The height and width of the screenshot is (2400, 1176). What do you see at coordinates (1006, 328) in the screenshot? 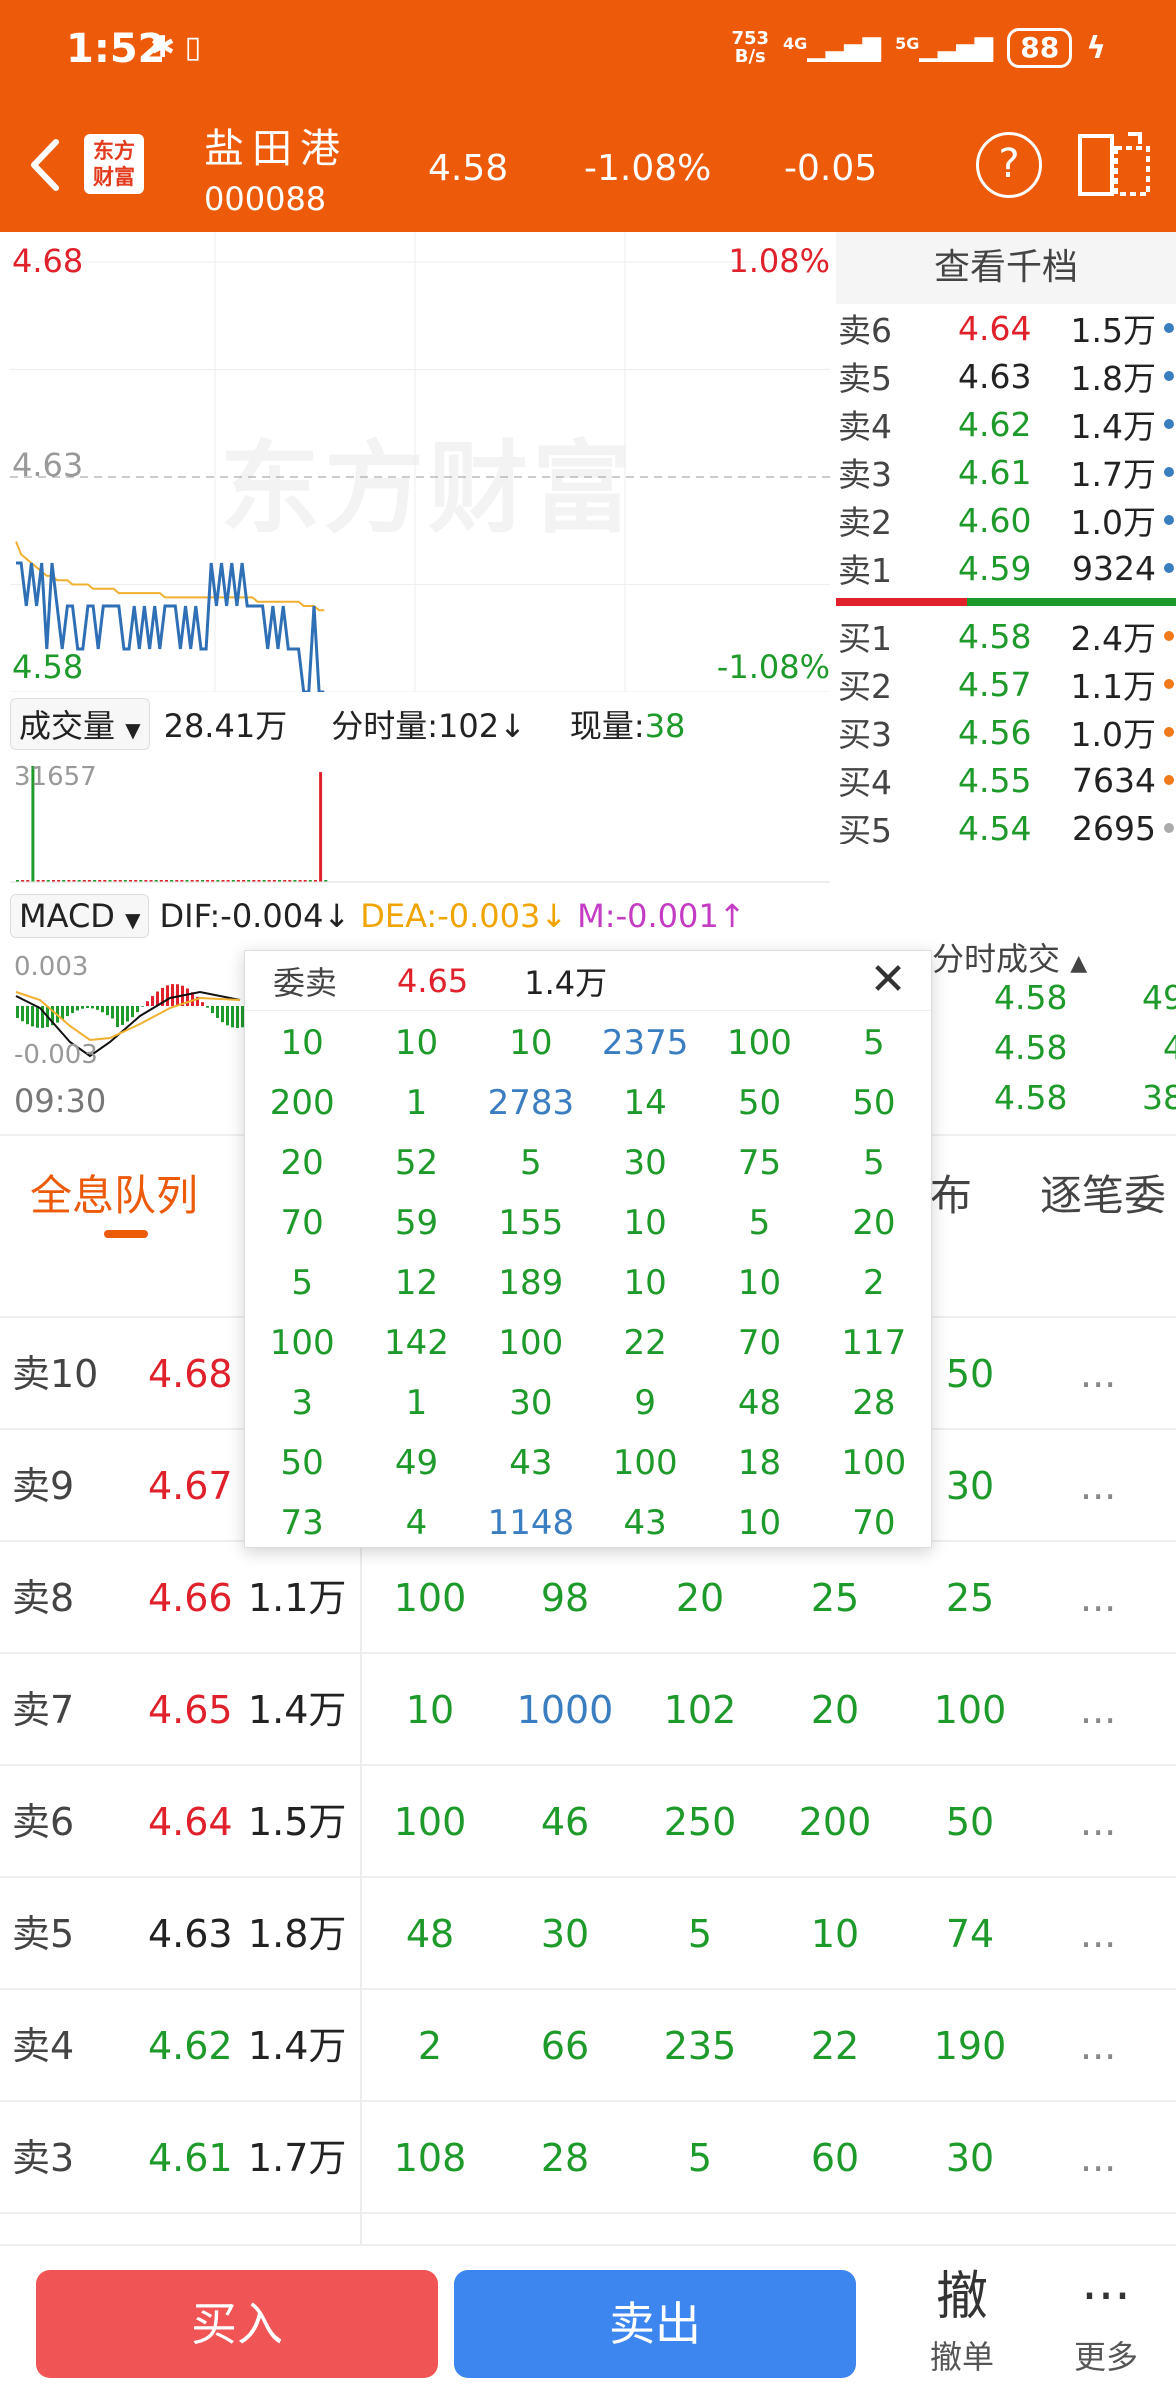
I see `ask-row: 卖6 4.64 1.5万` at bounding box center [1006, 328].